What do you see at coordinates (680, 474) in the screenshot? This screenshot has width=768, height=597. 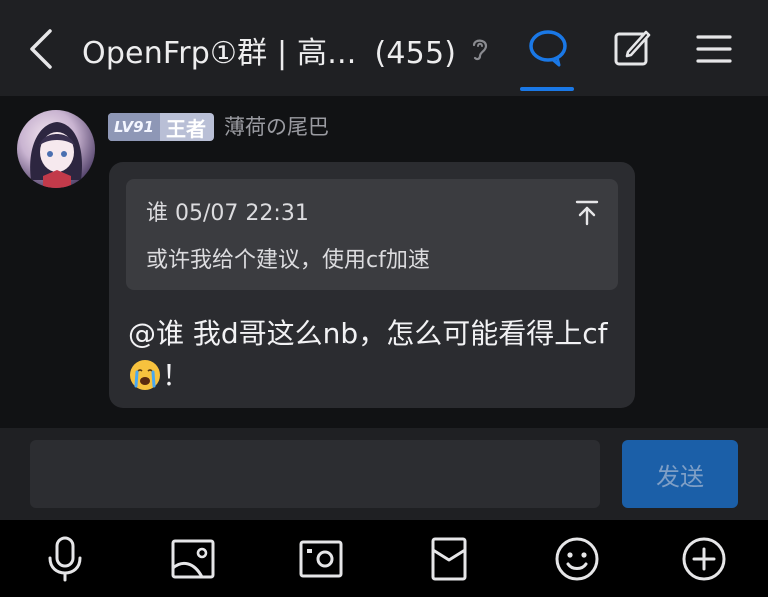 I see `send-button: 发送` at bounding box center [680, 474].